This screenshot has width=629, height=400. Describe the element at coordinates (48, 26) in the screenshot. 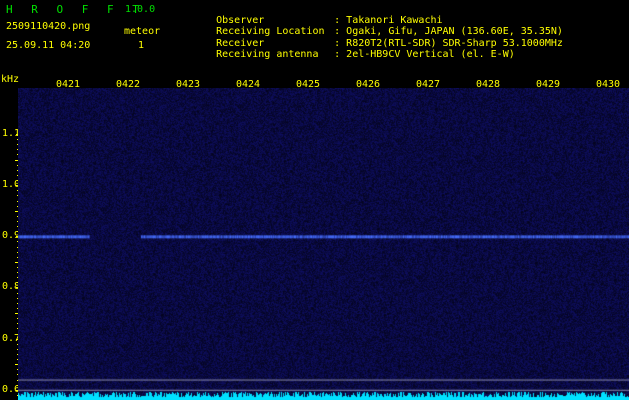

I see `file-name: 2509110420.png` at that location.